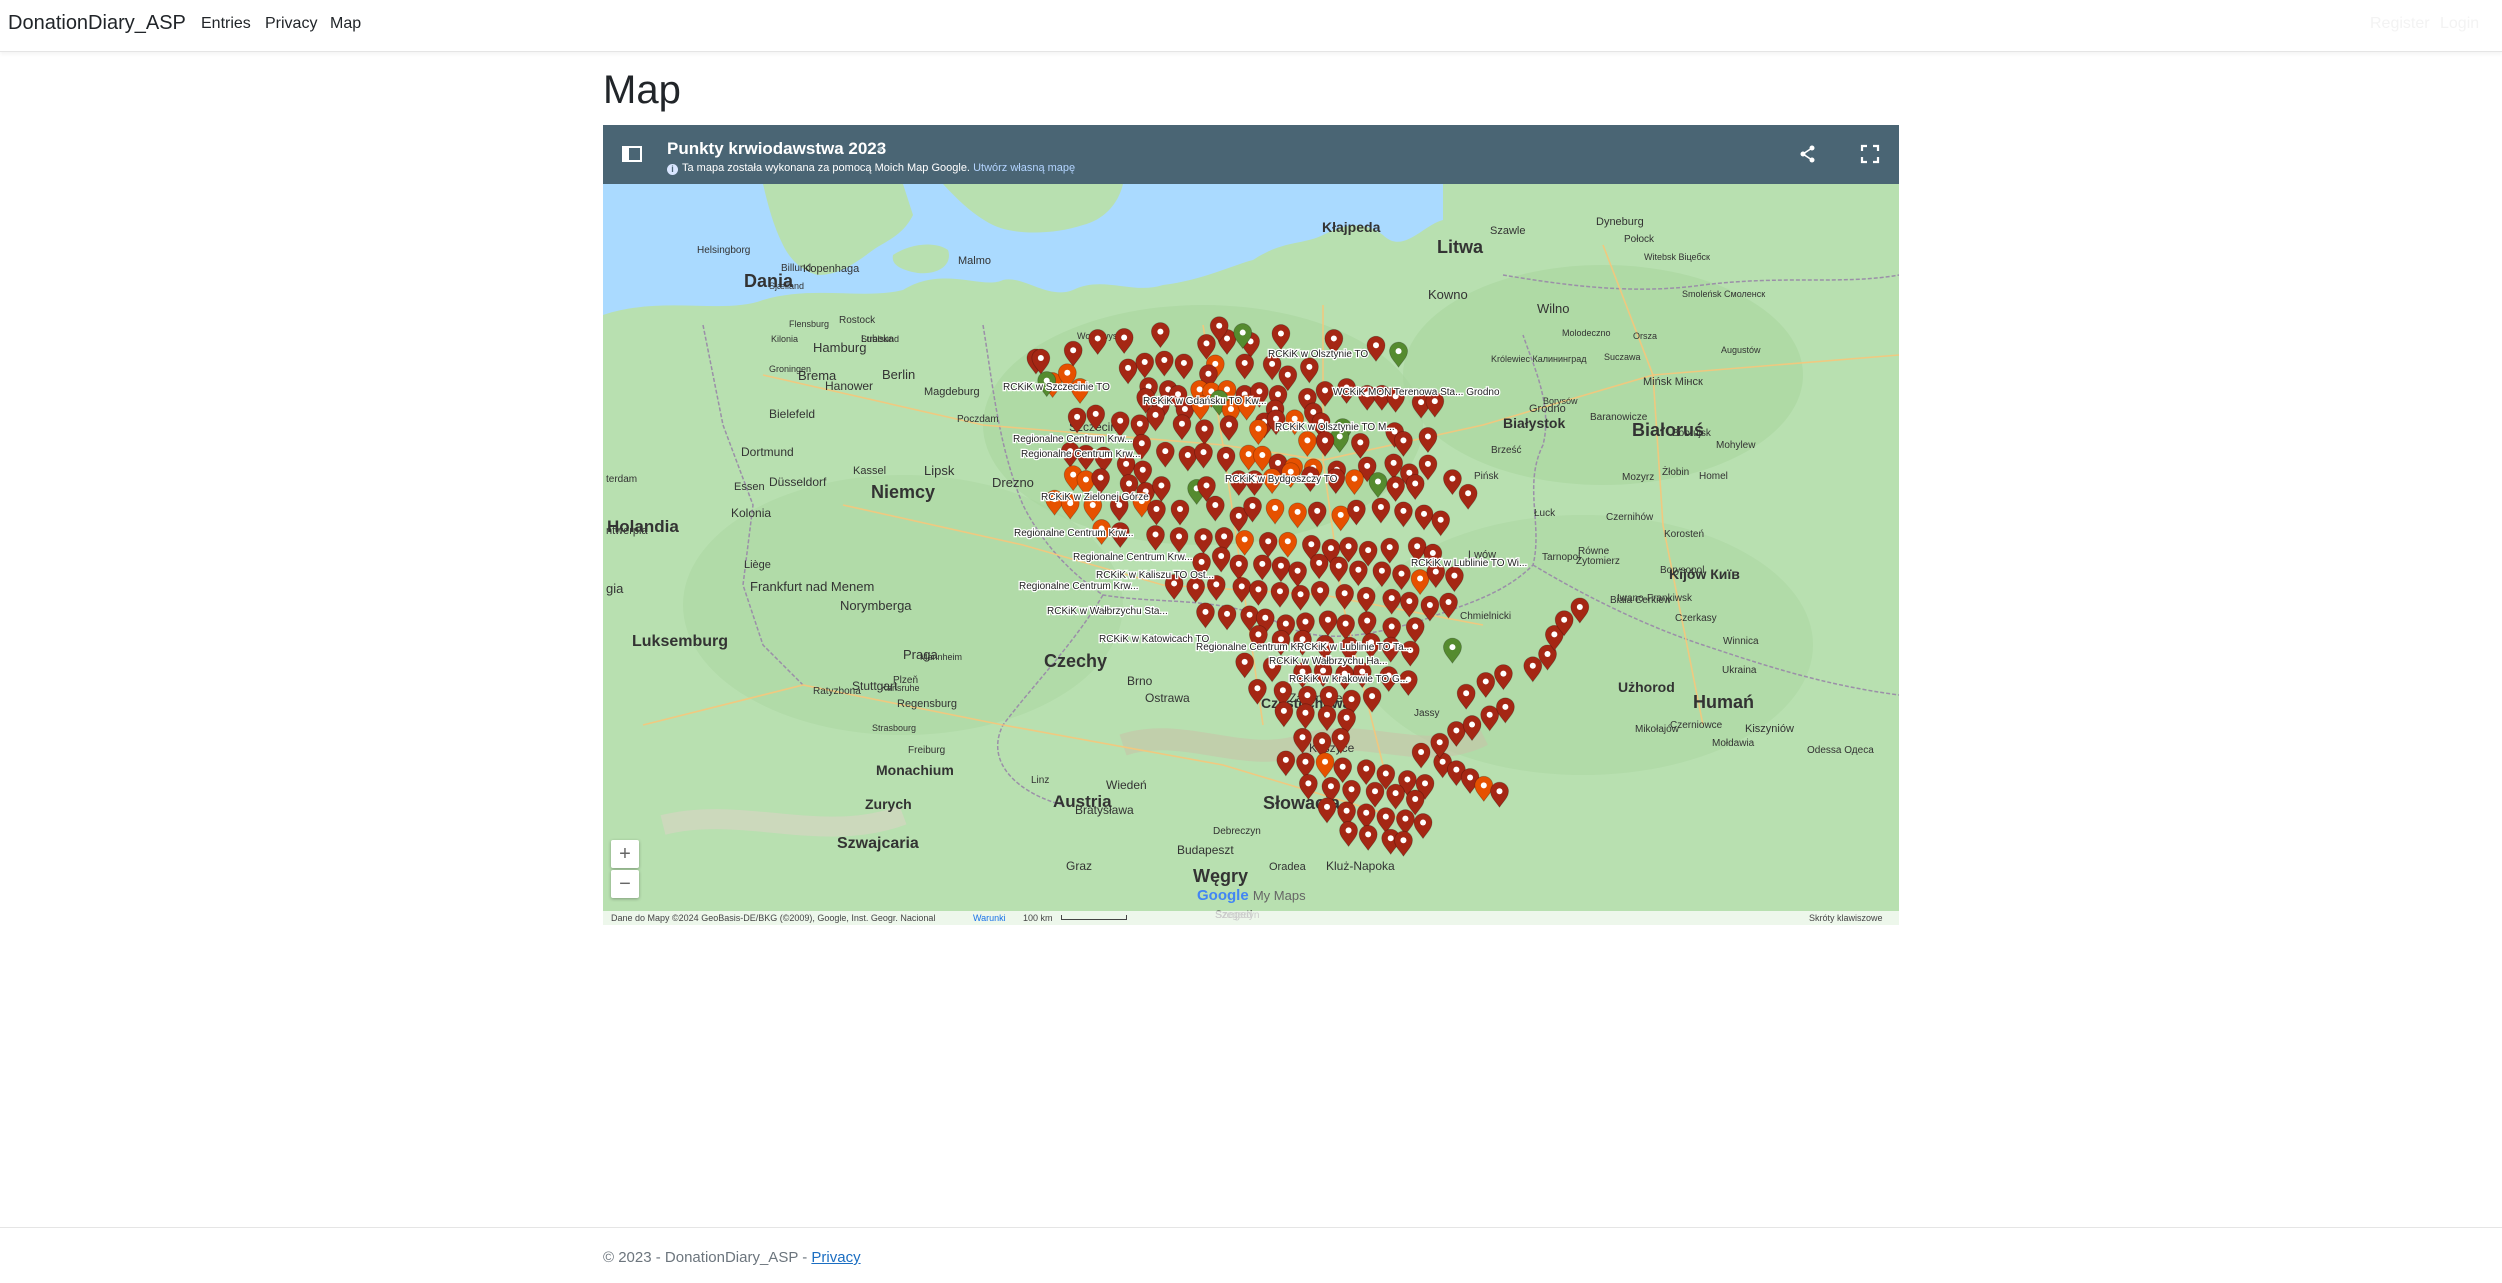 The image size is (2502, 1283). What do you see at coordinates (1486, 476) in the screenshot?
I see `map-label: Pińsk` at bounding box center [1486, 476].